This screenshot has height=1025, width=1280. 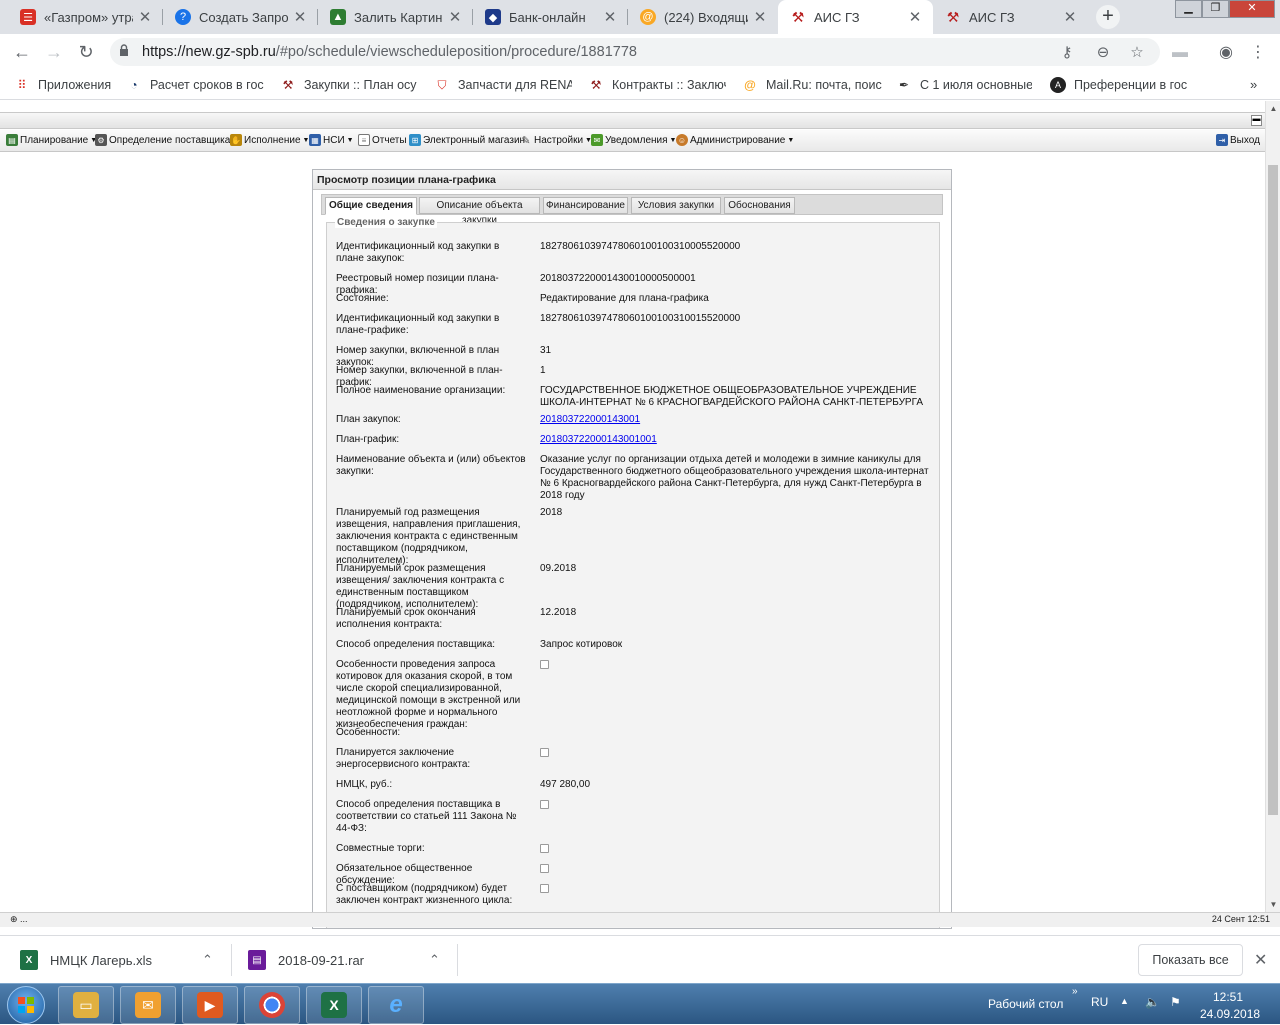 I want to click on menu-execution: ✋ Исполнение ▼, so click(x=269, y=140).